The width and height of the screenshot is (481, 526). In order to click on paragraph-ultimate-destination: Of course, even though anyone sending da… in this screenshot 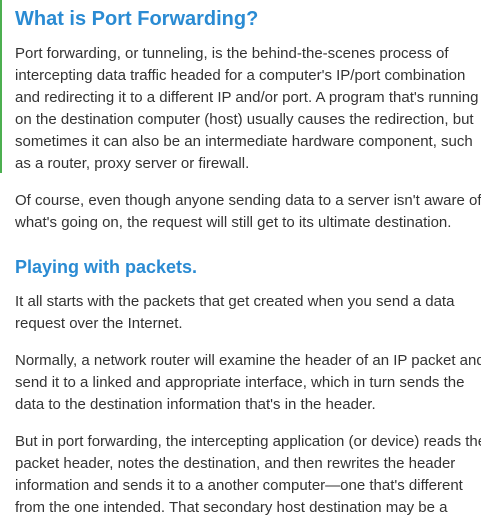, I will do `click(248, 212)`.